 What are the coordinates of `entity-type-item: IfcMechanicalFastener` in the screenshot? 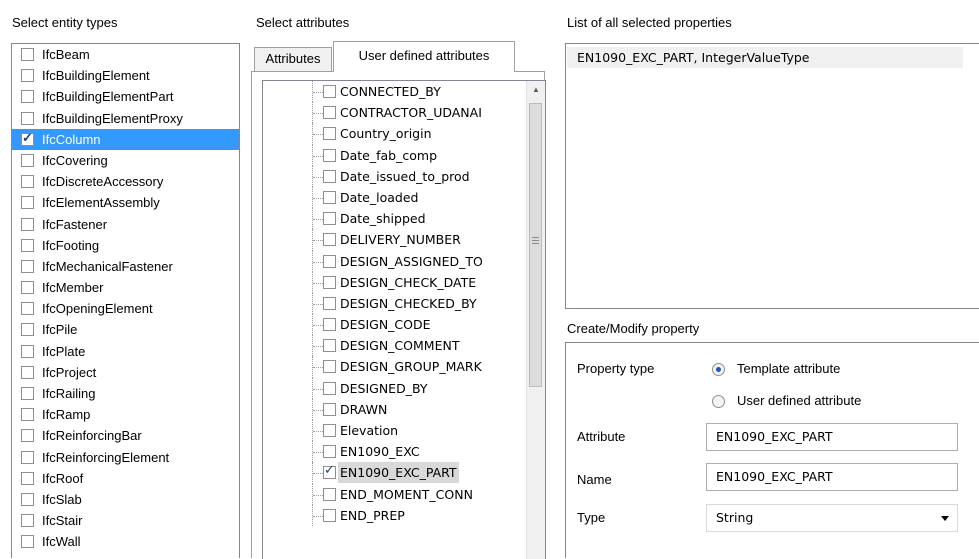 It's located at (125, 266).